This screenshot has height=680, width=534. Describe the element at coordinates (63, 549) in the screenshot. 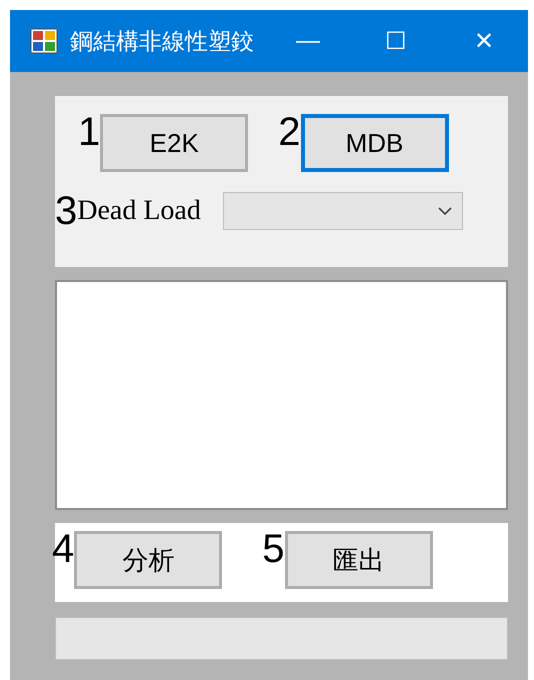

I see `annotation-number: 4` at that location.